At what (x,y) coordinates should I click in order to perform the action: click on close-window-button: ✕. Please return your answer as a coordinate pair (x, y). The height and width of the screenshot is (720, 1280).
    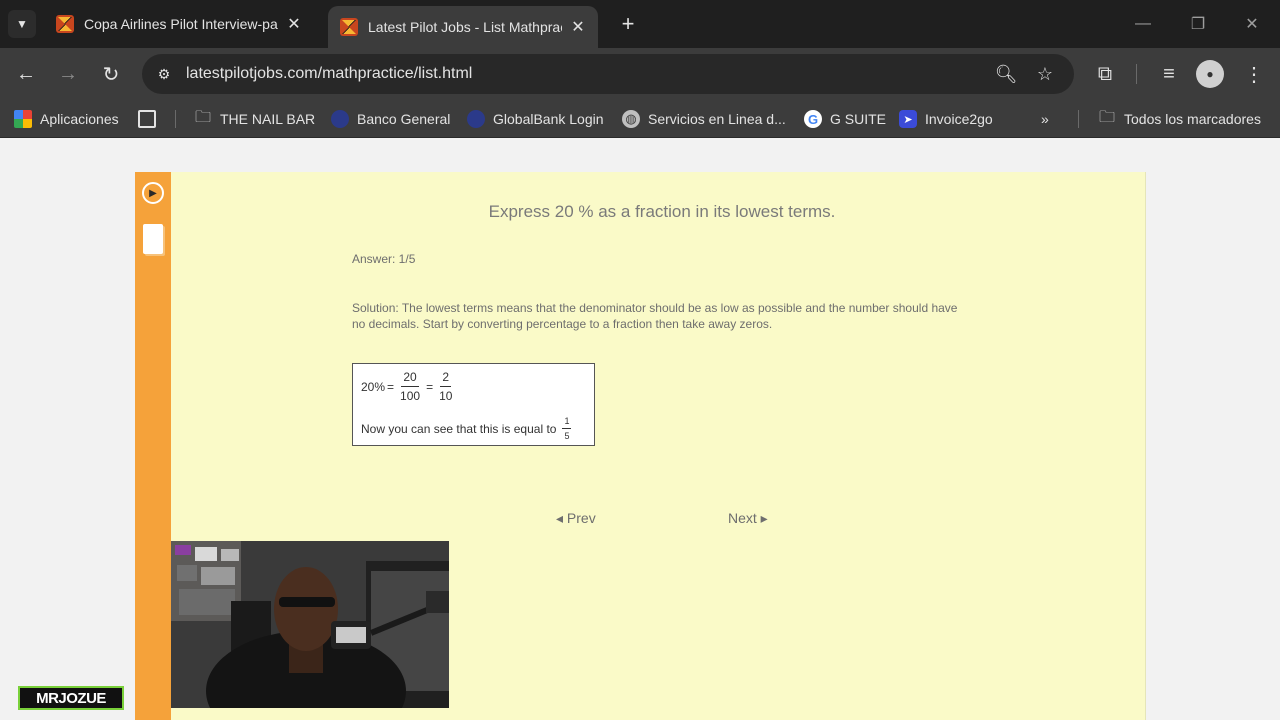
    Looking at the image, I should click on (1252, 24).